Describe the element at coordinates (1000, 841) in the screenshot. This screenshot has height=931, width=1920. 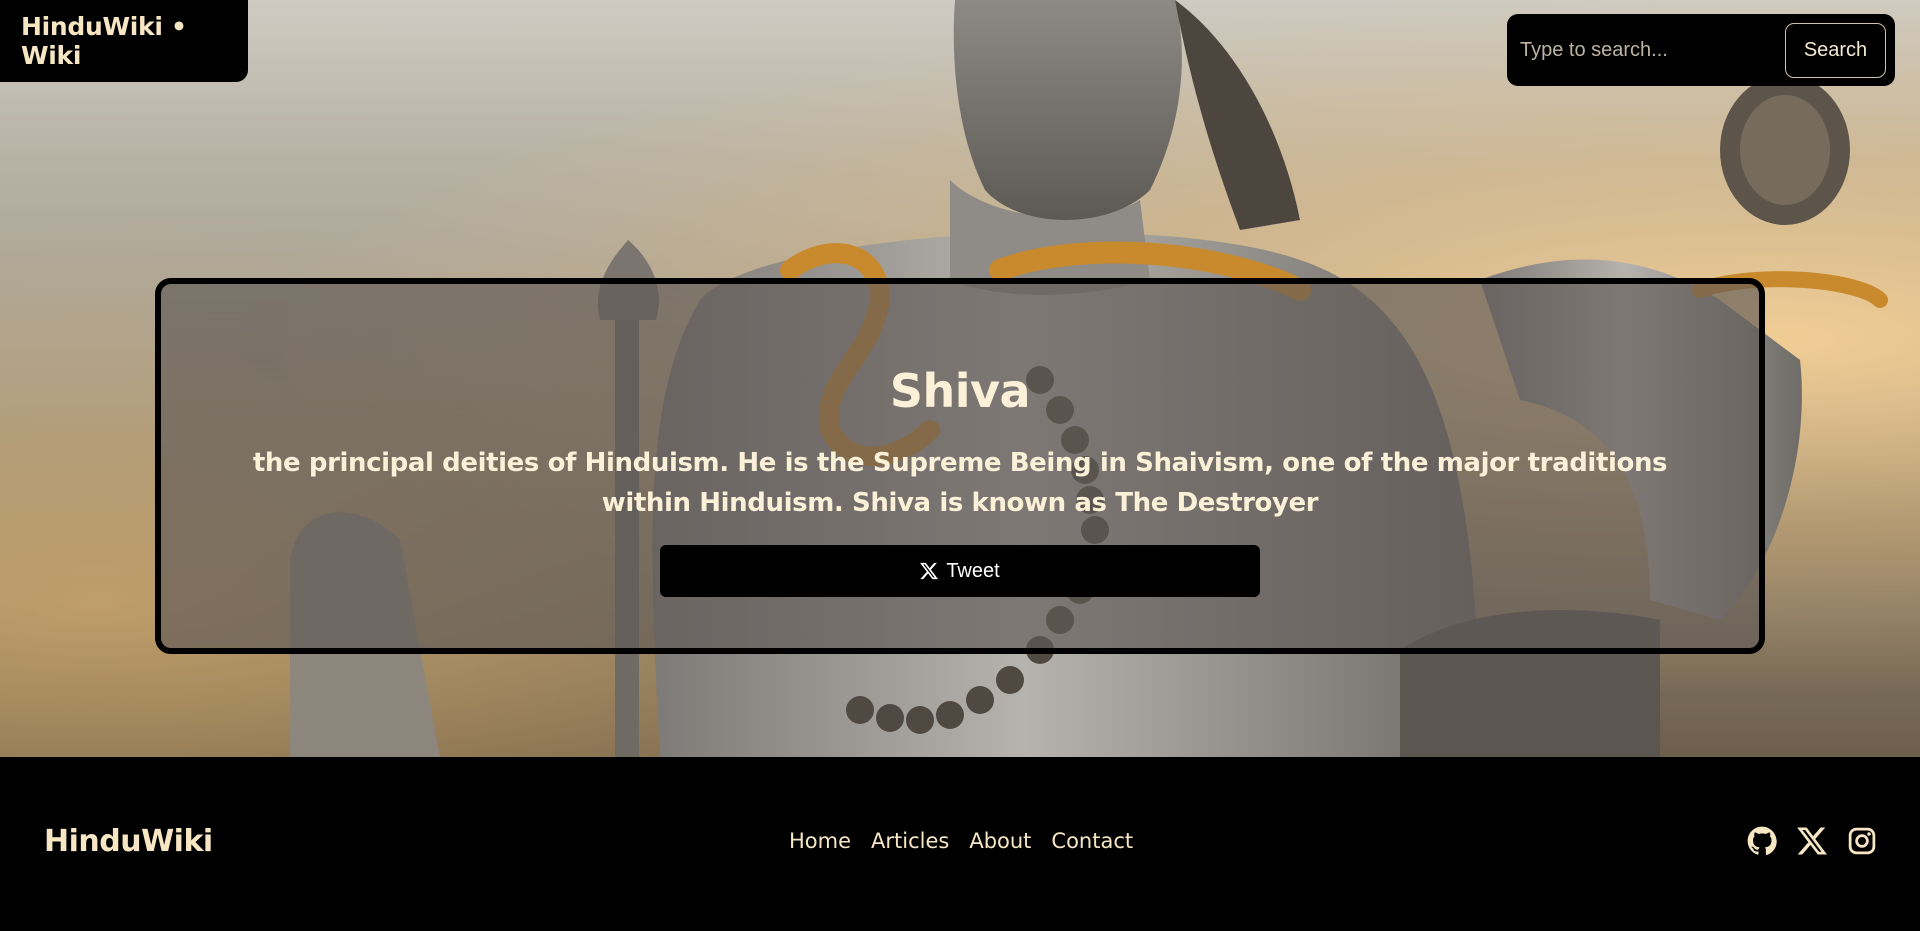
I see `footer-link-about: About` at that location.